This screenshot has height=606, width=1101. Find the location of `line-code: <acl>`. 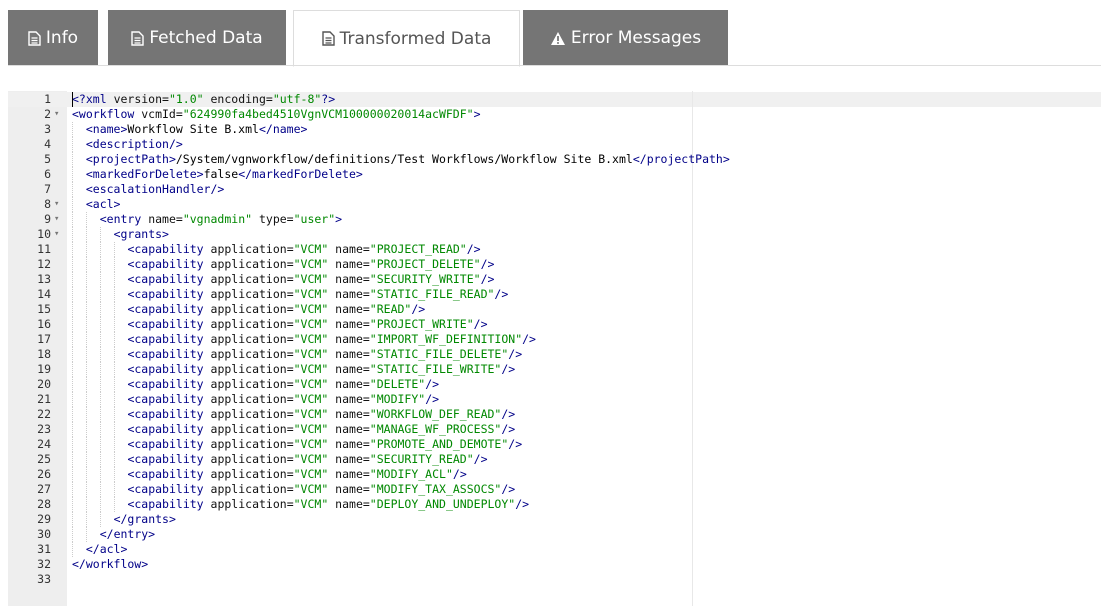

line-code: <acl> is located at coordinates (103, 204).